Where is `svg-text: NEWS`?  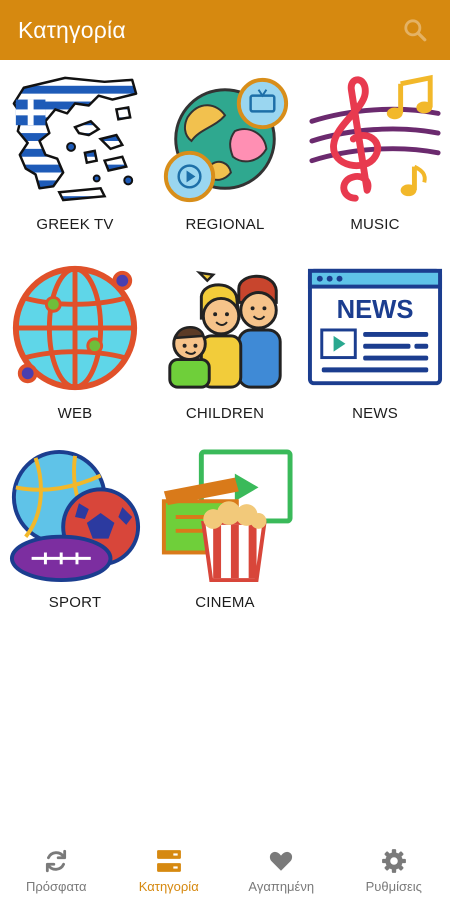
svg-text: NEWS is located at coordinates (375, 310).